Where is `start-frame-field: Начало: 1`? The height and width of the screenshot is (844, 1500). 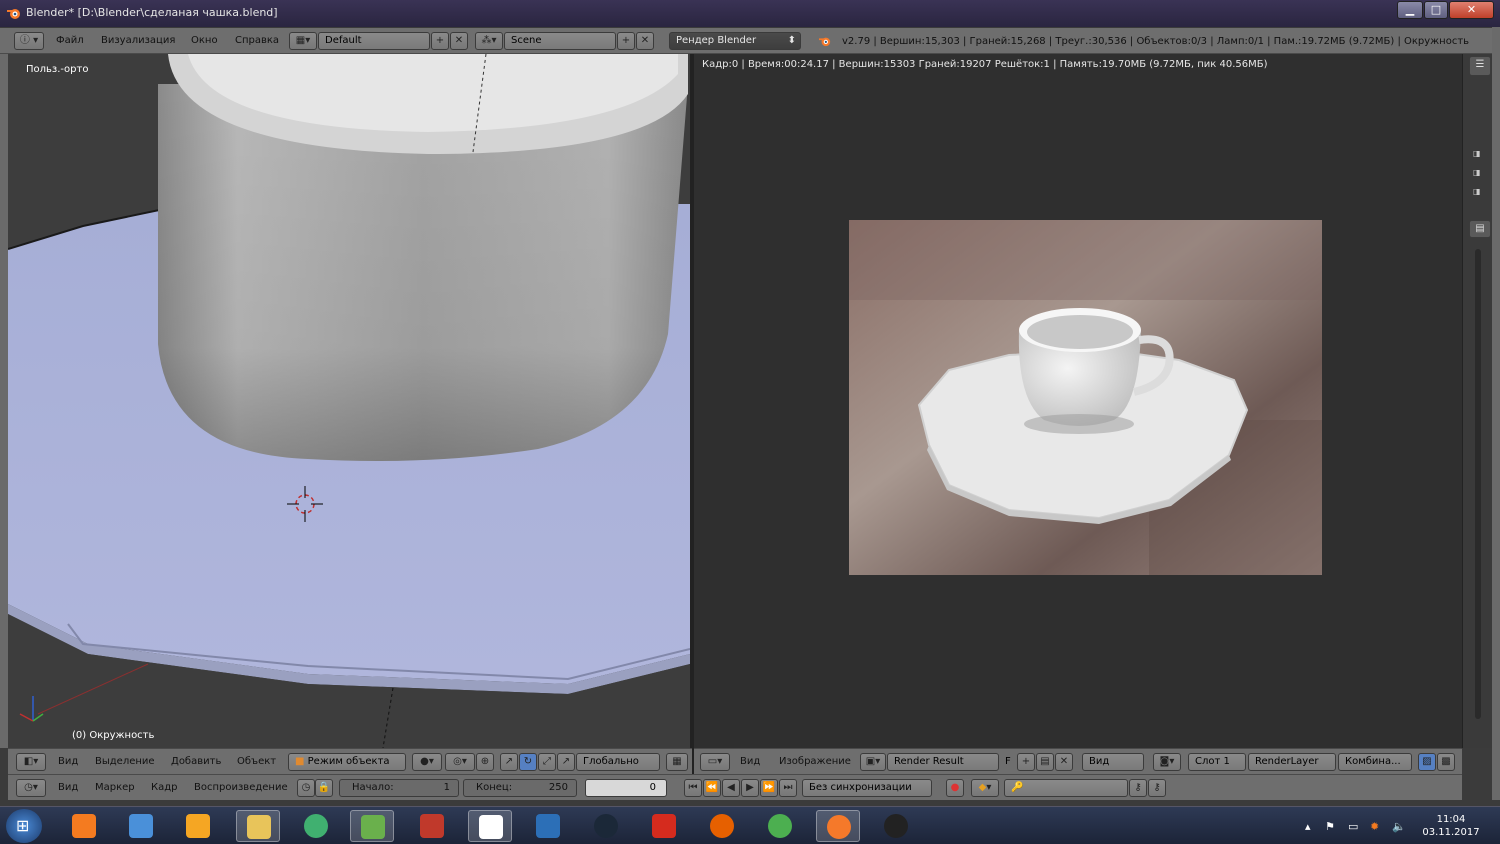
start-frame-field: Начало: 1 is located at coordinates (399, 788).